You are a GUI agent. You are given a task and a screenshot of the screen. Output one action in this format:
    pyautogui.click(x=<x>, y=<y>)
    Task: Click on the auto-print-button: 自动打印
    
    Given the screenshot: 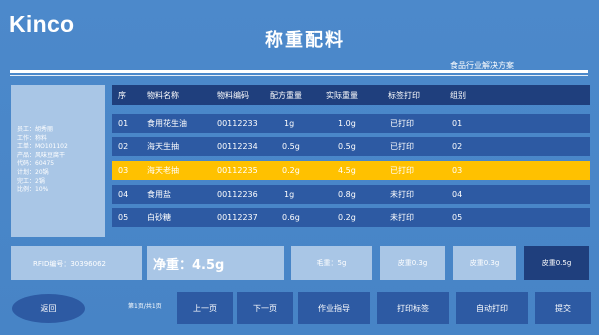 What is the action you would take?
    pyautogui.click(x=492, y=308)
    